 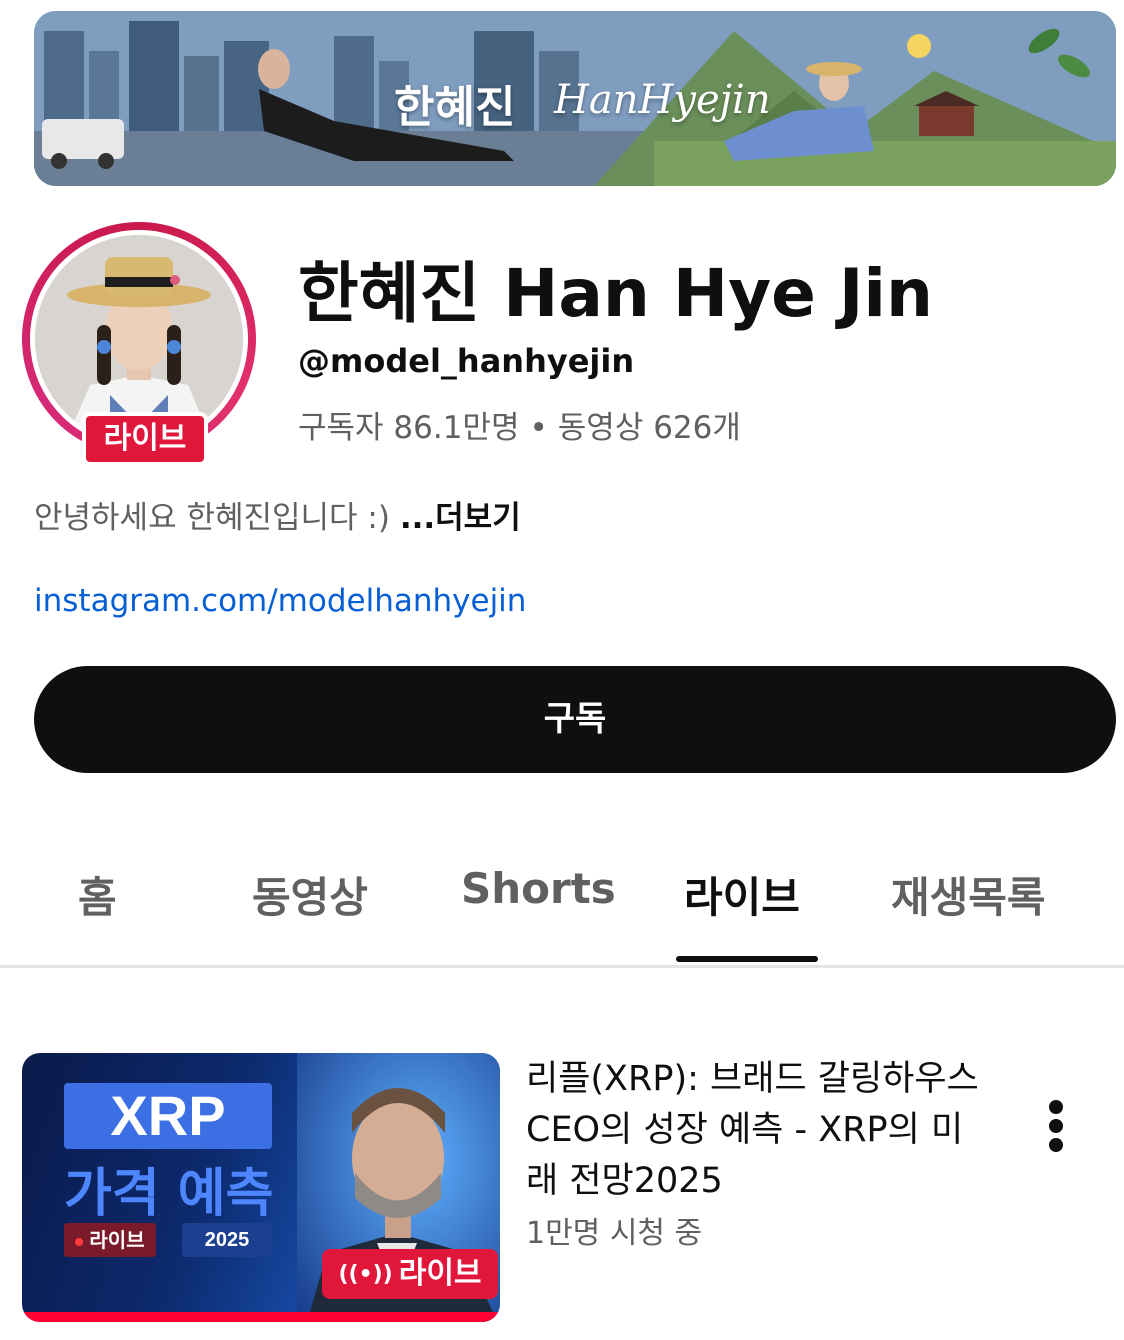 I want to click on thumb-year-chip: 2025, so click(x=227, y=1240).